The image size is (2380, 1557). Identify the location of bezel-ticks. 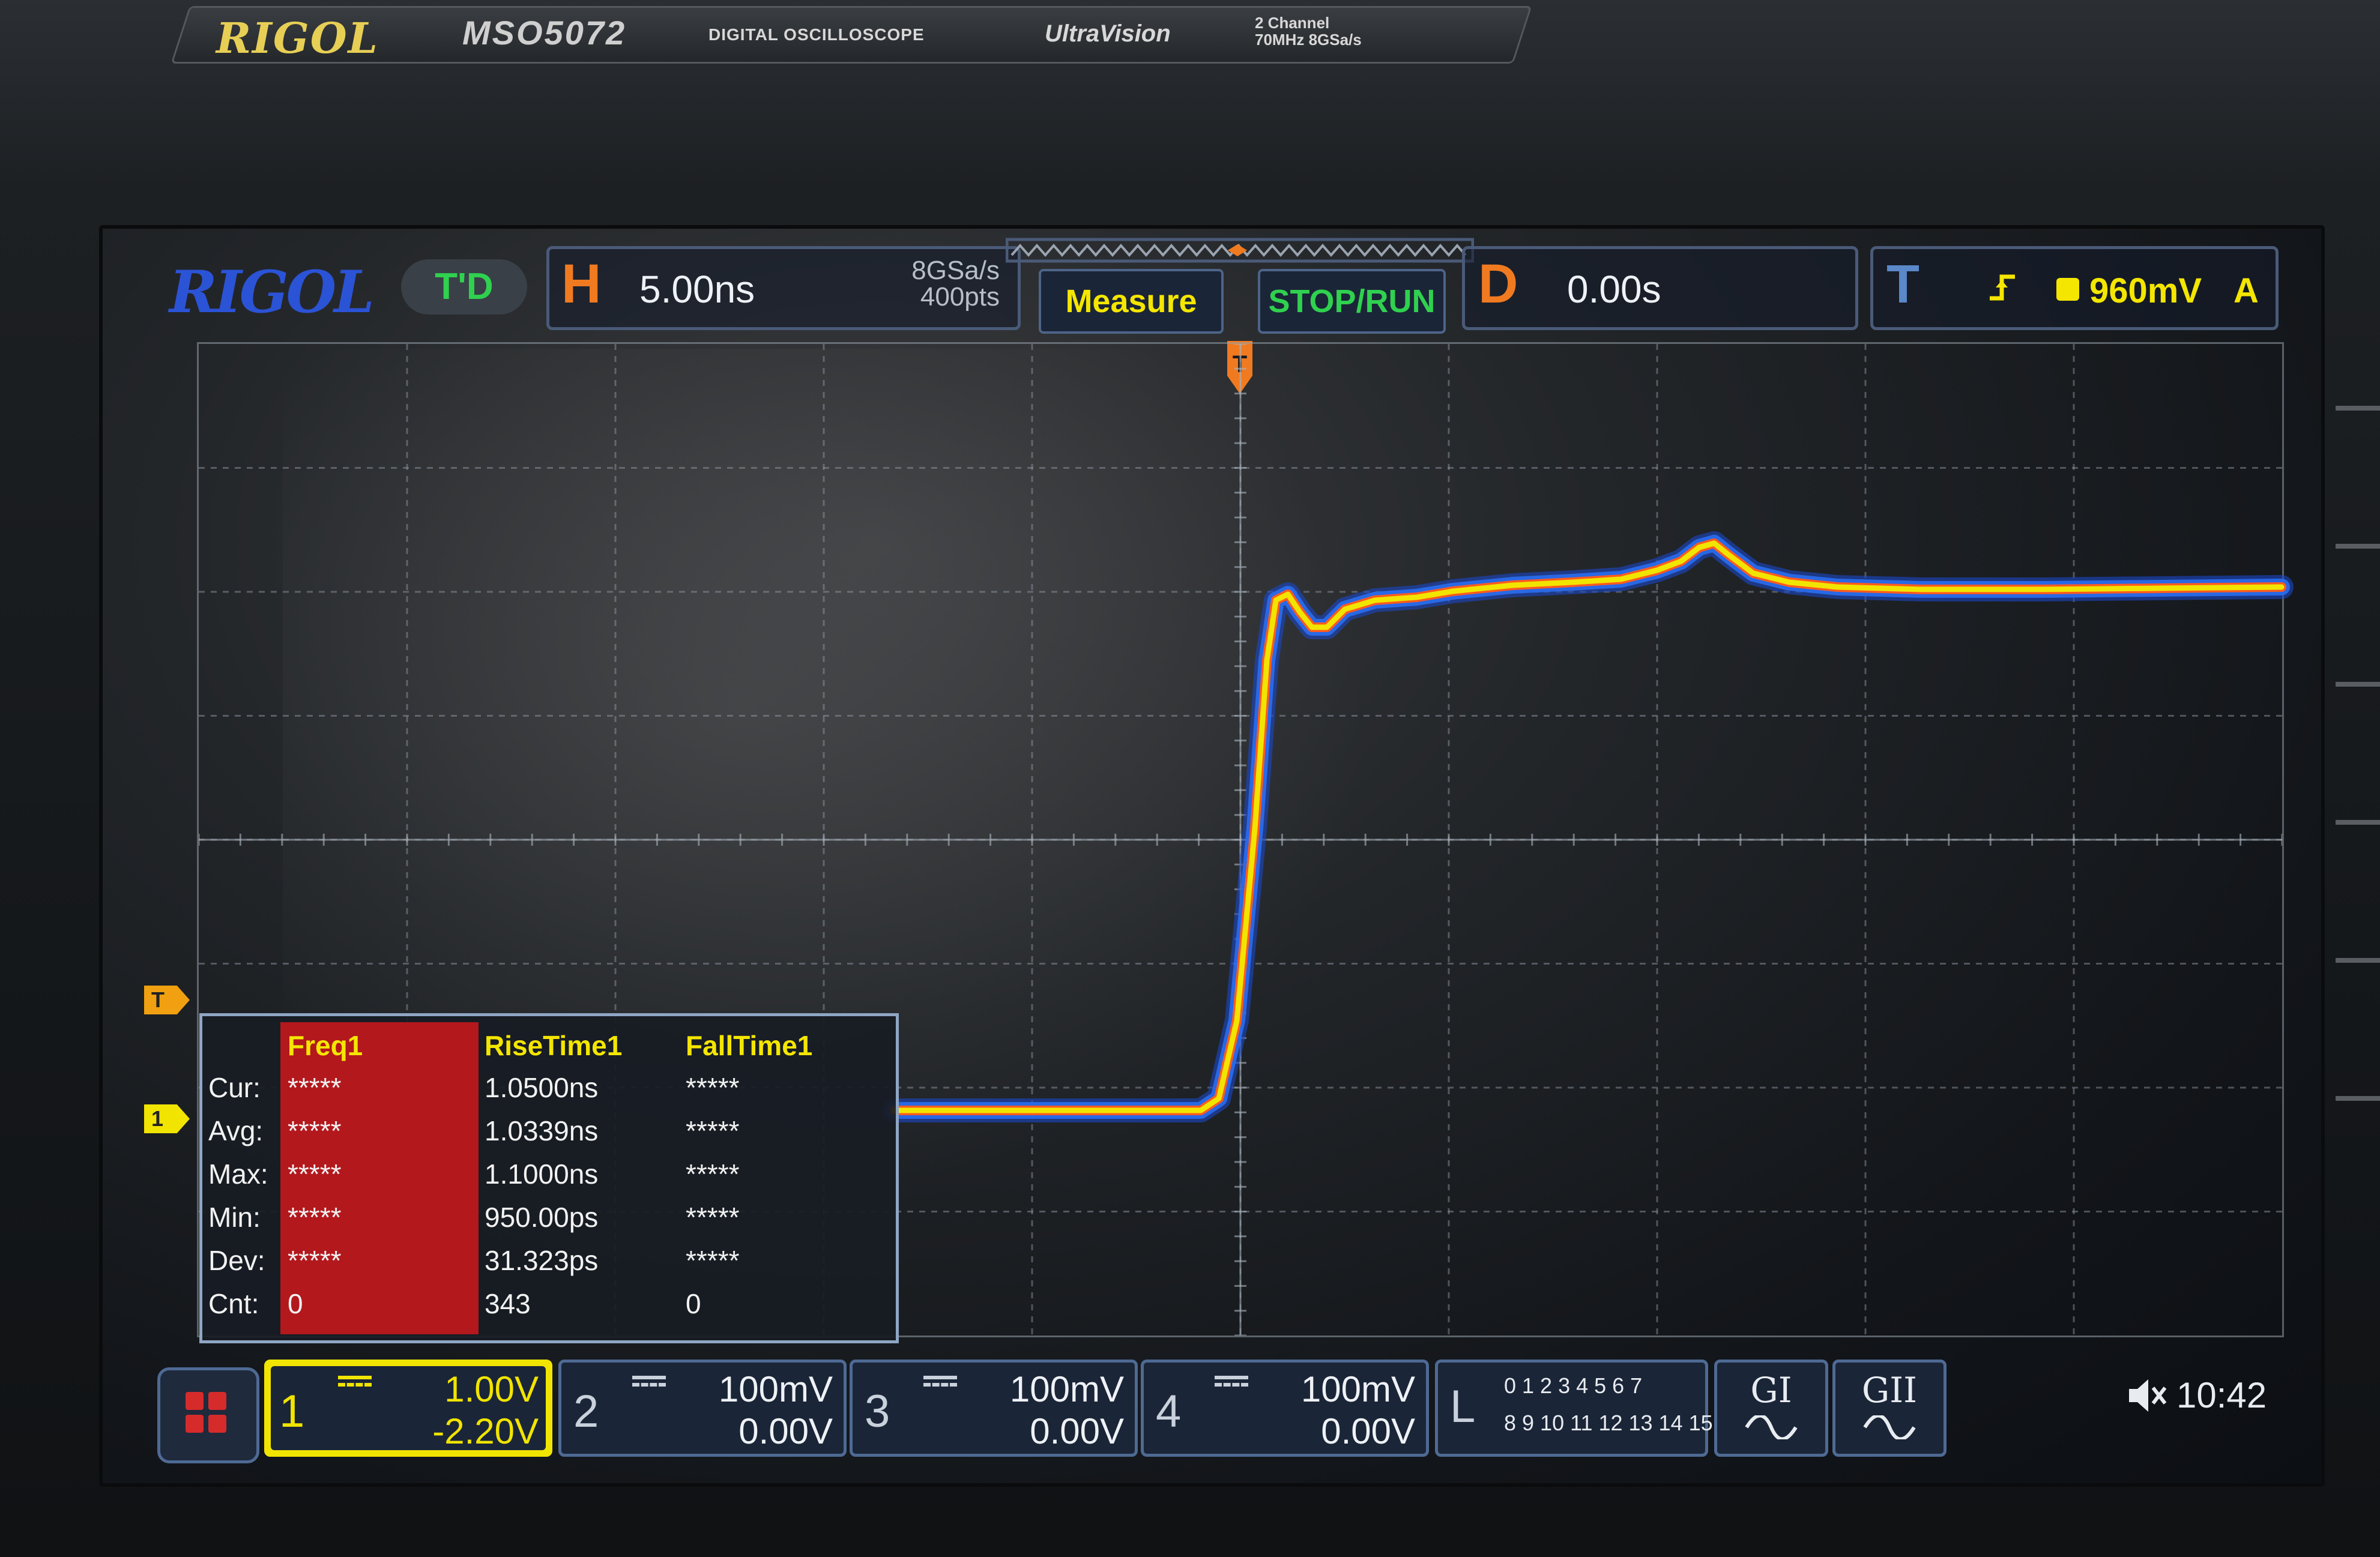
(2358, 753).